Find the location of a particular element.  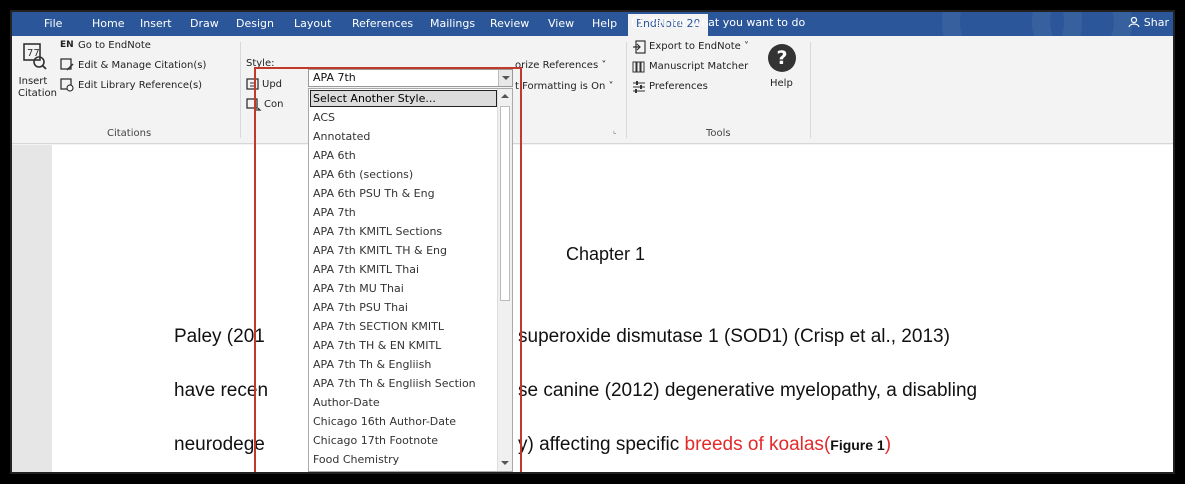

export-to-endnote-button: Export to EndNote ˅ is located at coordinates (699, 46).